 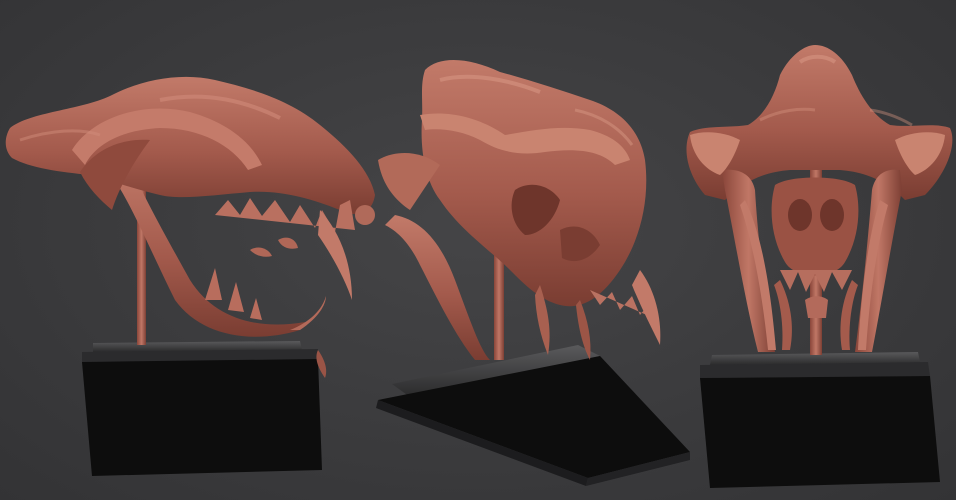 What do you see at coordinates (820, 420) in the screenshot?
I see `display-base-right` at bounding box center [820, 420].